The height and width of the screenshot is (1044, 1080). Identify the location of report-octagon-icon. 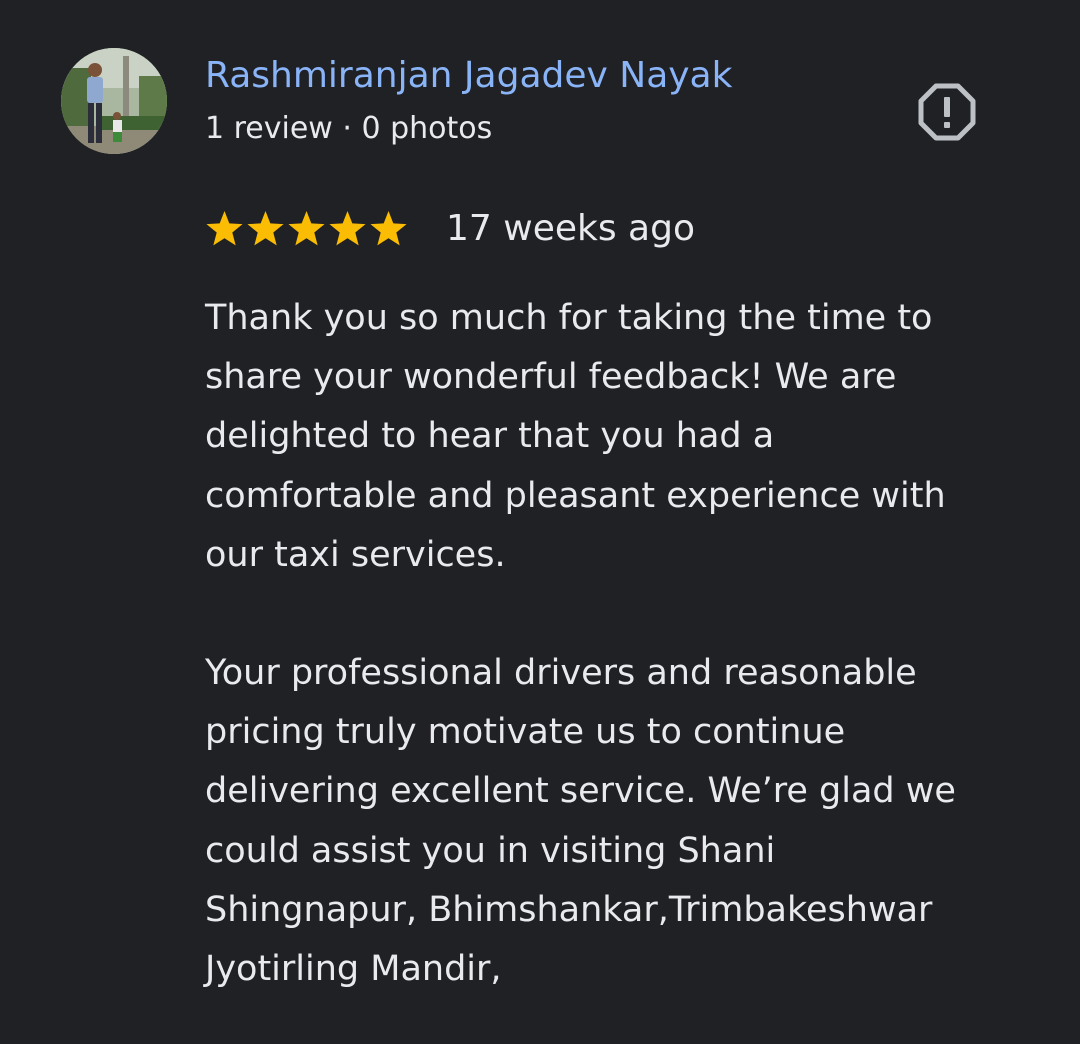
(947, 112).